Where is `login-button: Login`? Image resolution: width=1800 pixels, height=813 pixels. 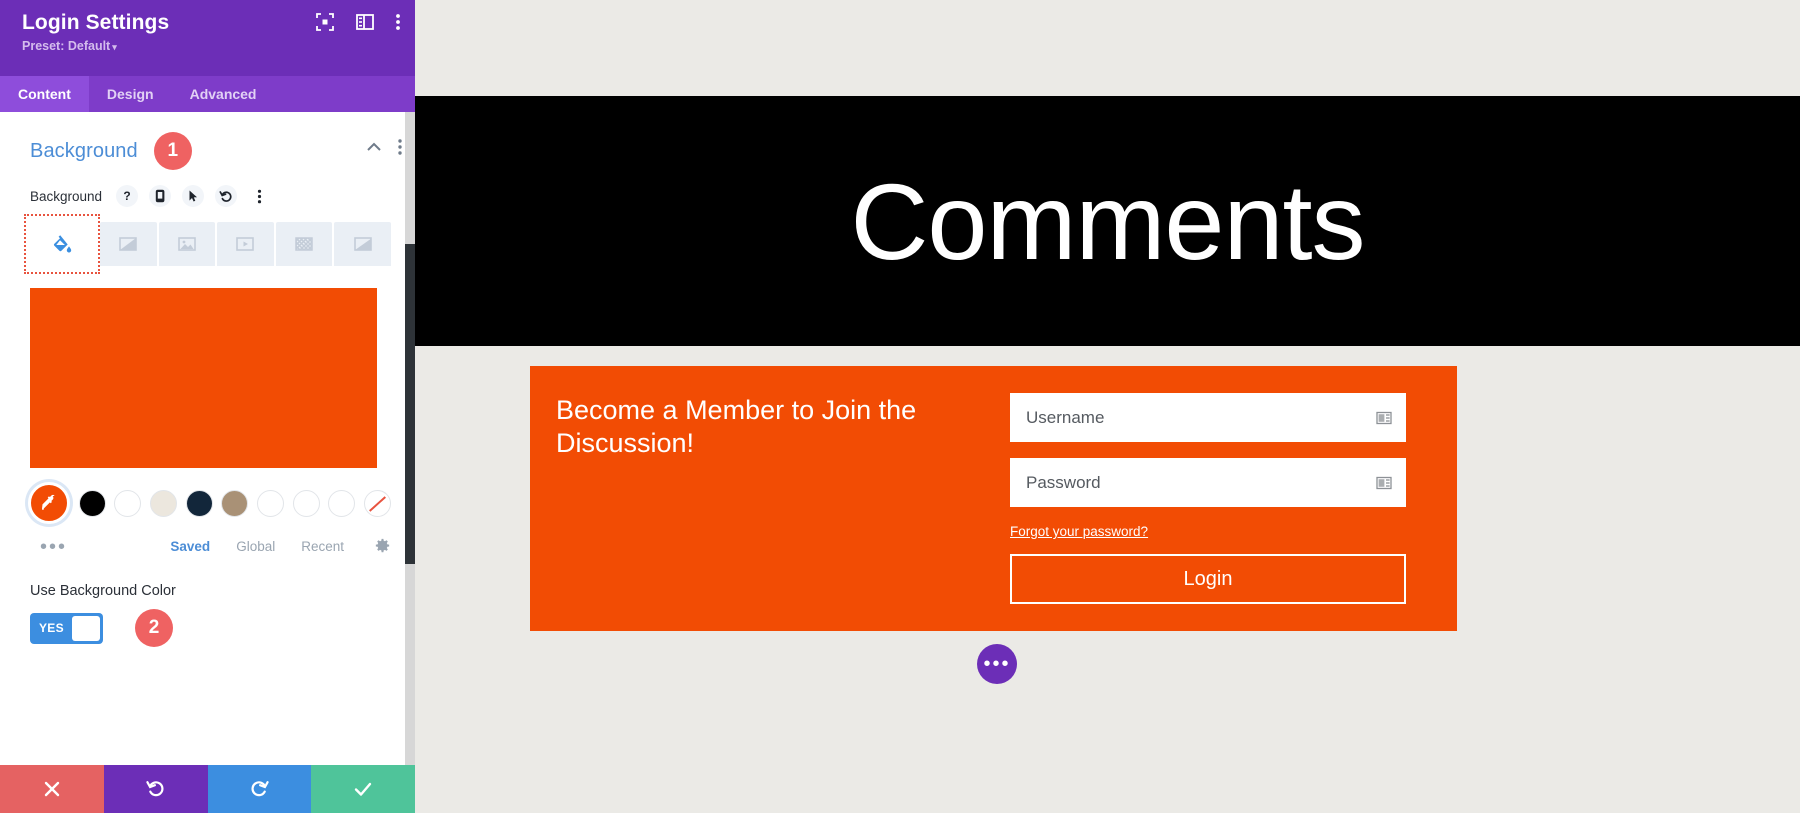 login-button: Login is located at coordinates (1208, 579).